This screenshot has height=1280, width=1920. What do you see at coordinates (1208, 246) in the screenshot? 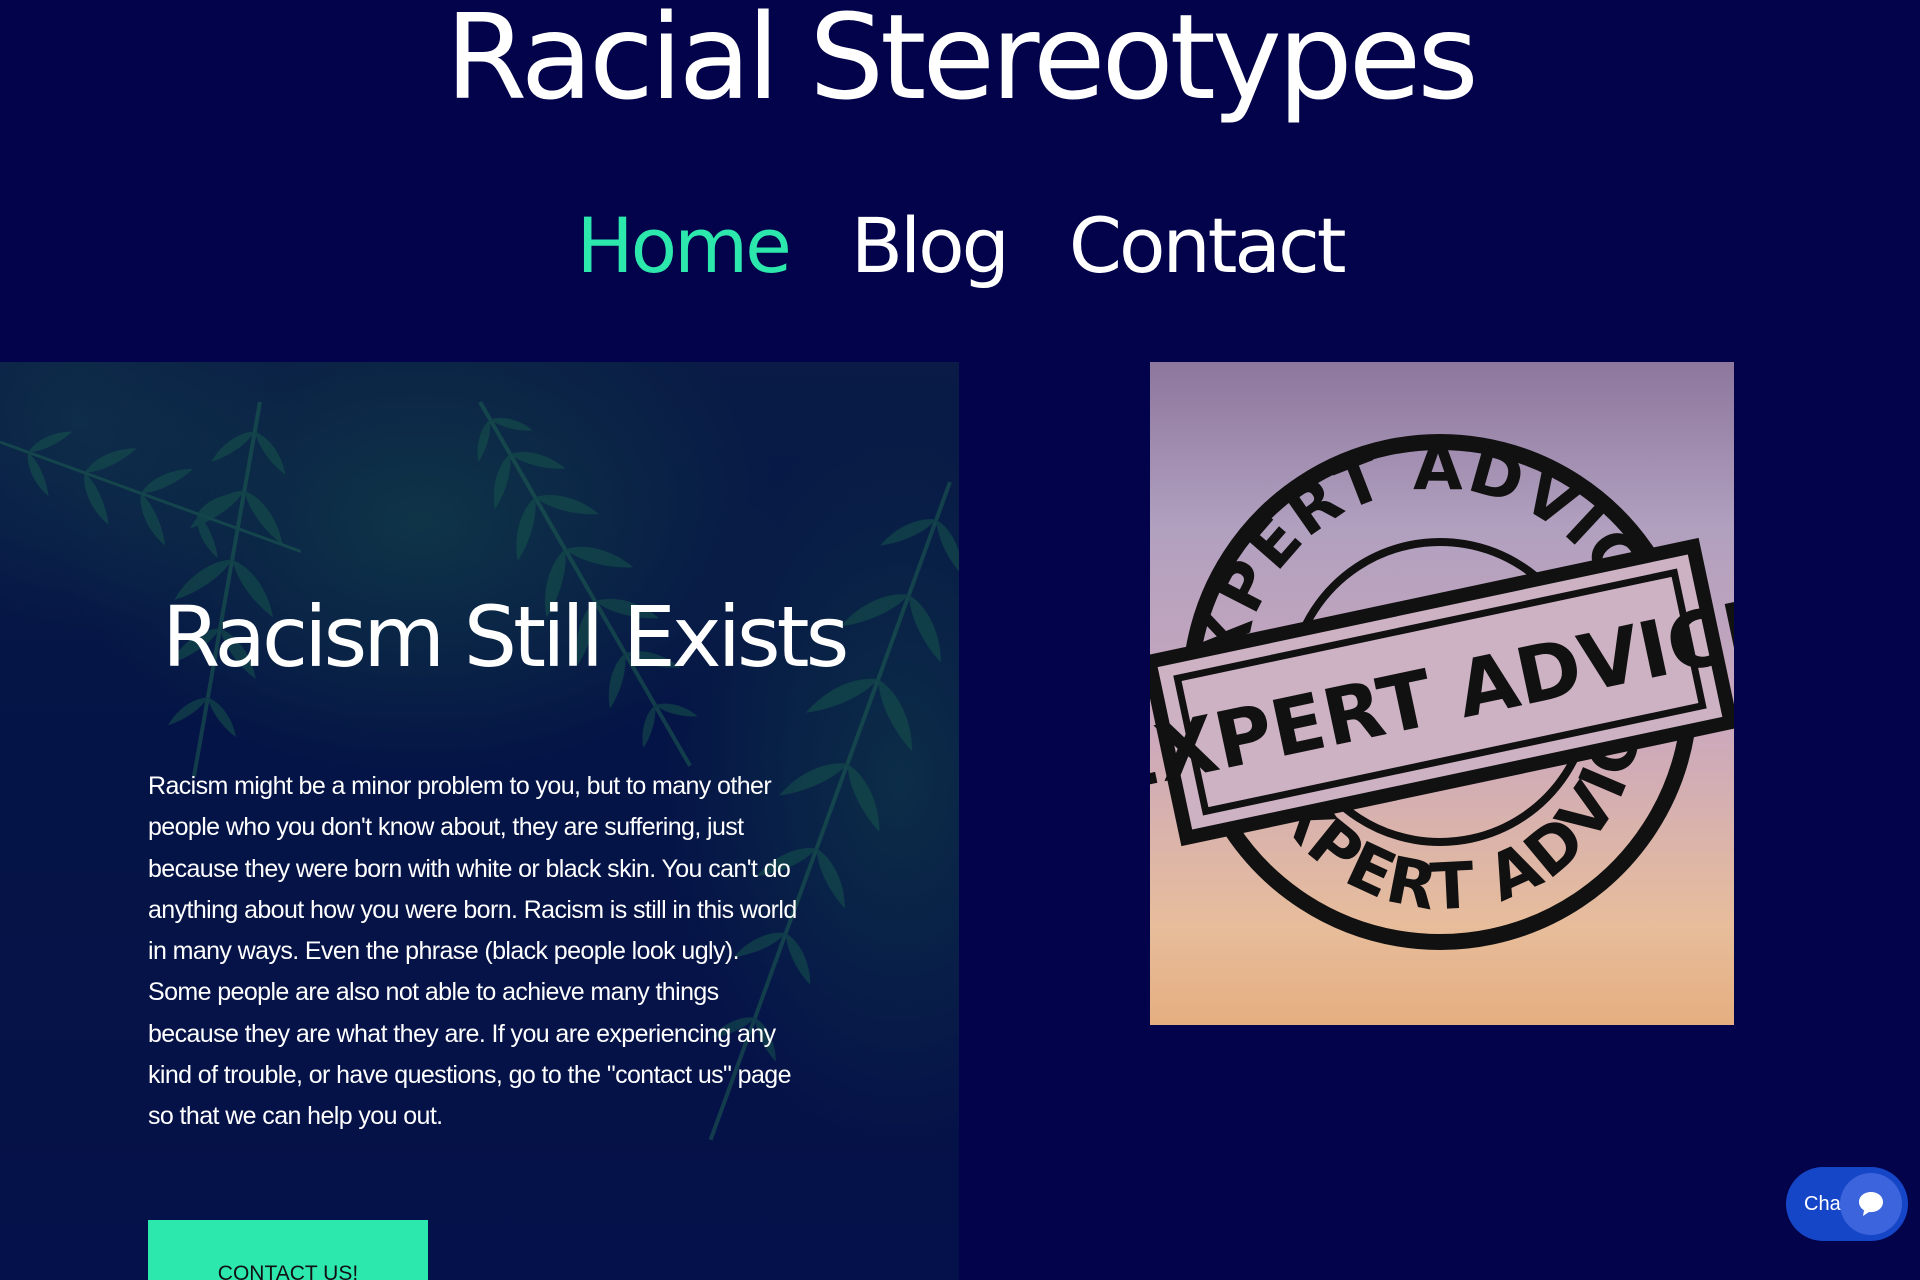
I see `nav-item-contact: Contact` at bounding box center [1208, 246].